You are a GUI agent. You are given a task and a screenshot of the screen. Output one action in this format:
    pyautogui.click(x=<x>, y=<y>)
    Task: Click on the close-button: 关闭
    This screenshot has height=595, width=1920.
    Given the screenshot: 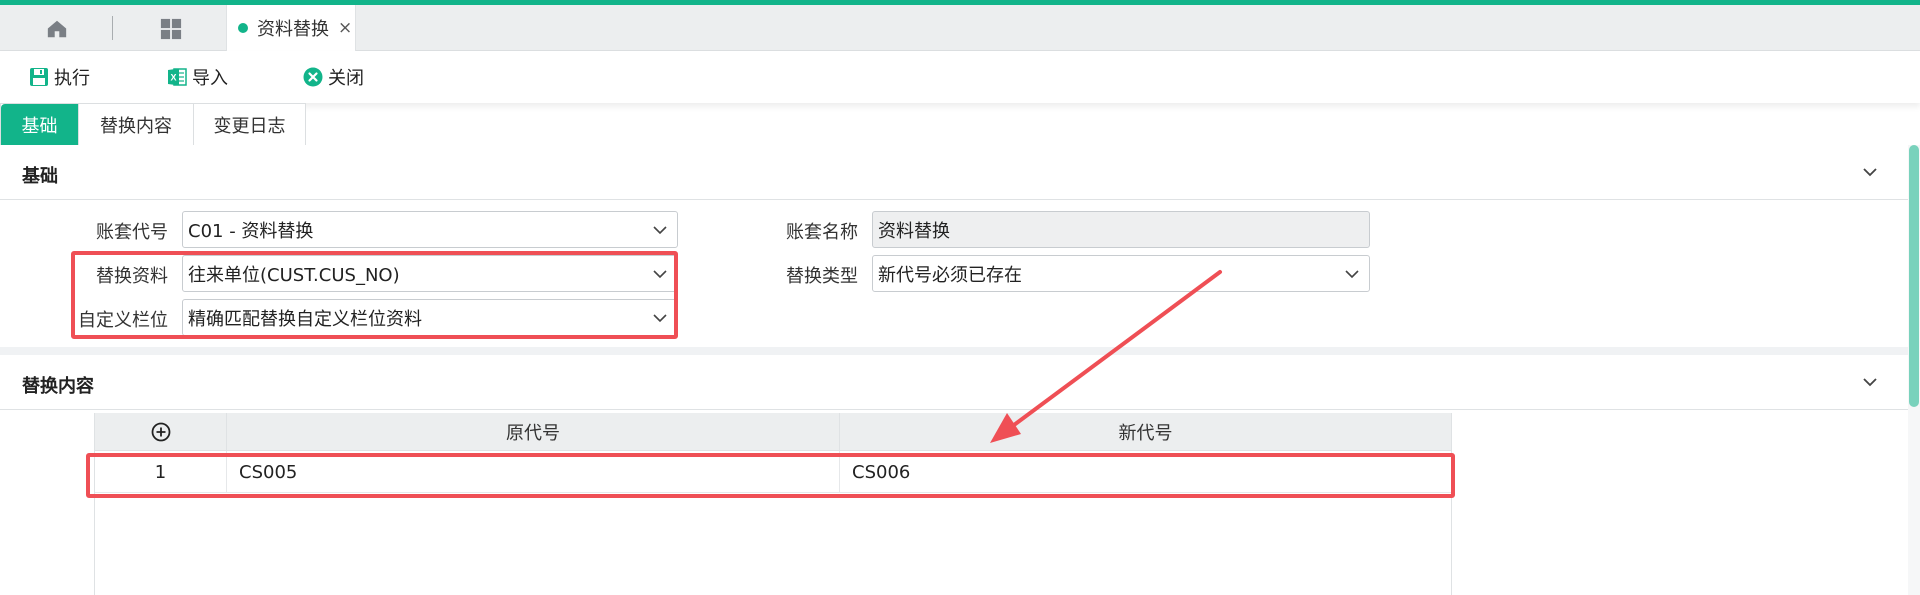 What is the action you would take?
    pyautogui.click(x=333, y=77)
    